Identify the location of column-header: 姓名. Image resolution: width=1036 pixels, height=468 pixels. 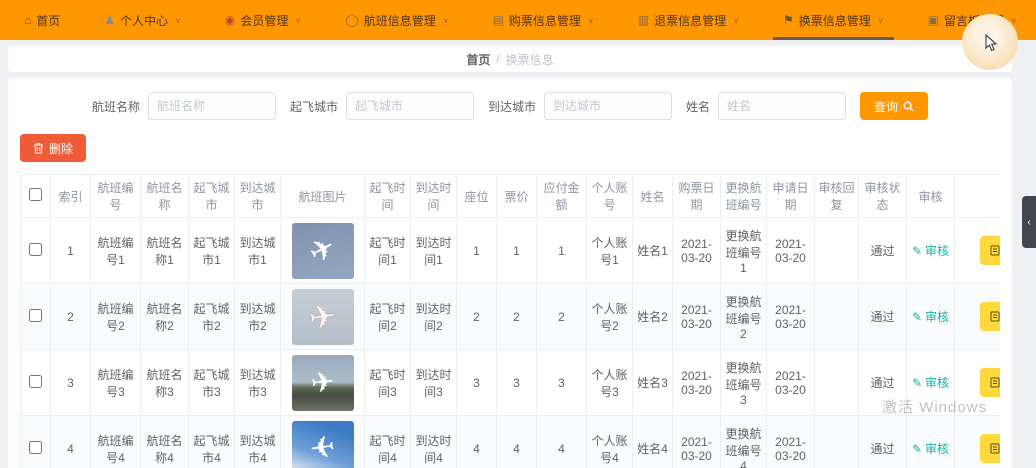
(652, 196).